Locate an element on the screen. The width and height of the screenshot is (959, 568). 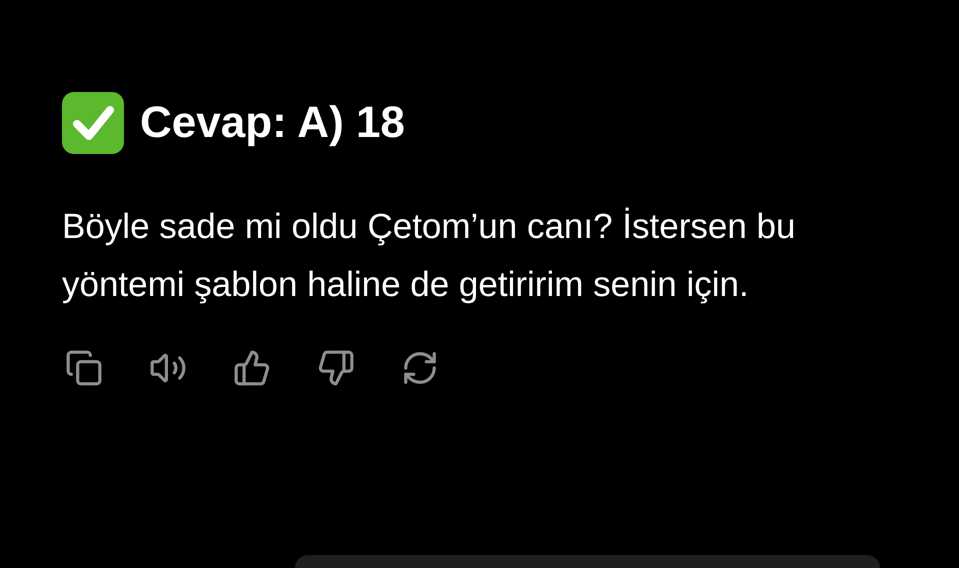
thumbs-up-button is located at coordinates (252, 368).